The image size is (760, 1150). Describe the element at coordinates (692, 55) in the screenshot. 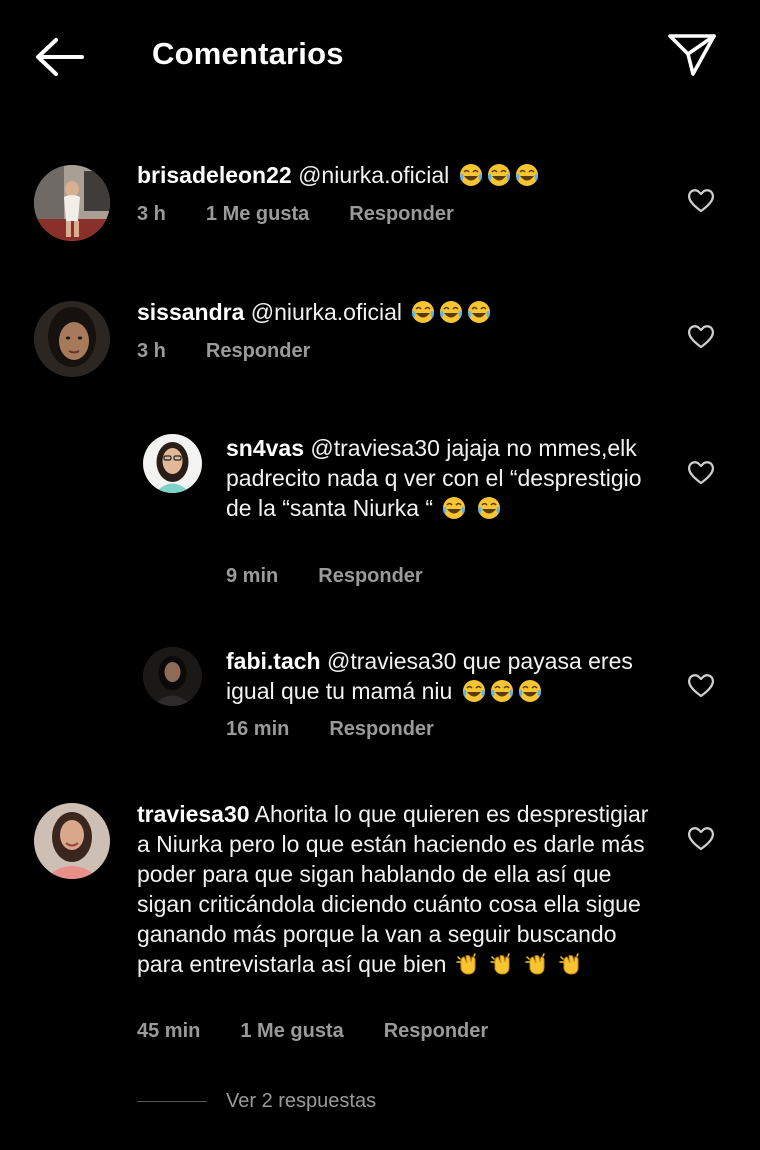

I see `send-icon` at that location.